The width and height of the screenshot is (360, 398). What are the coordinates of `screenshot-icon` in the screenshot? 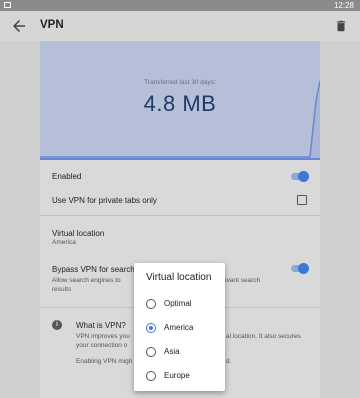 It's located at (7, 5).